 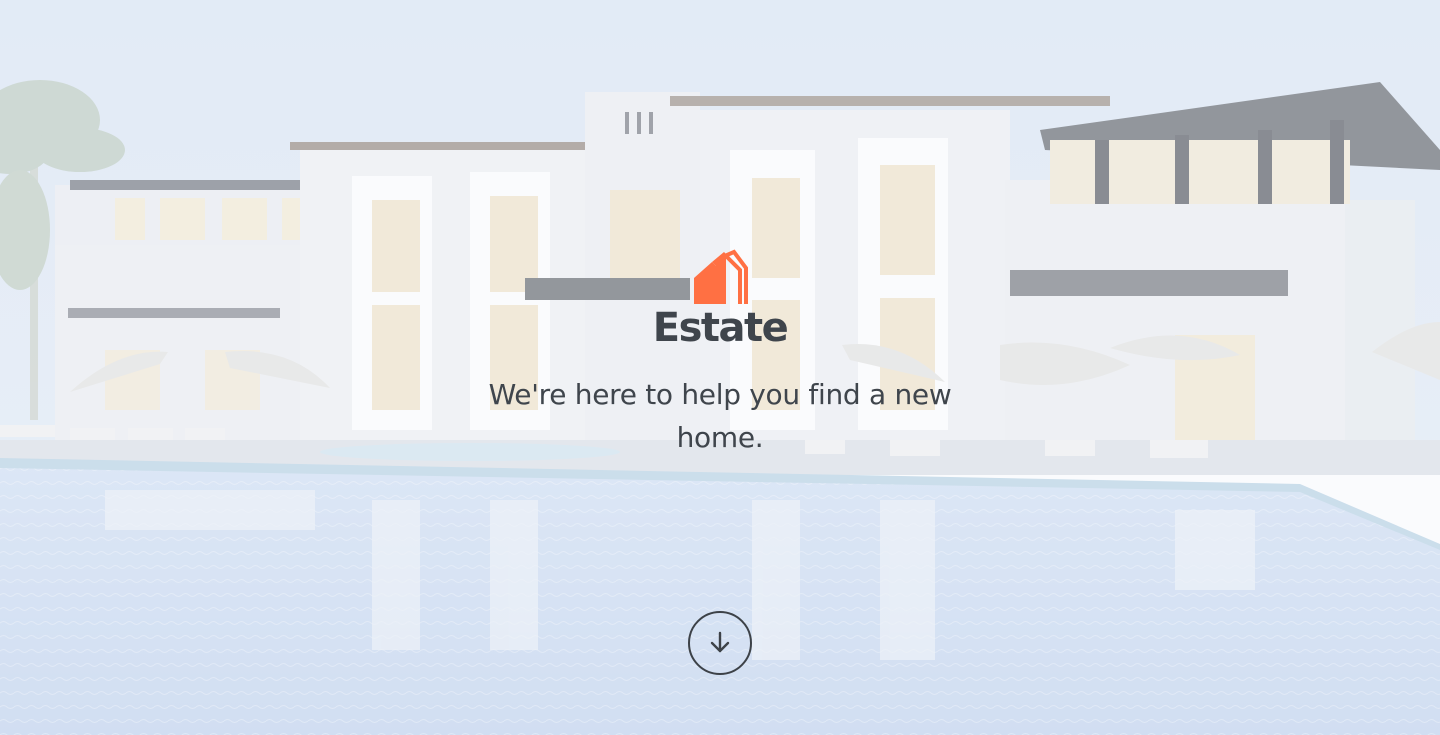 What do you see at coordinates (720, 328) in the screenshot?
I see `brand-name: Estate` at bounding box center [720, 328].